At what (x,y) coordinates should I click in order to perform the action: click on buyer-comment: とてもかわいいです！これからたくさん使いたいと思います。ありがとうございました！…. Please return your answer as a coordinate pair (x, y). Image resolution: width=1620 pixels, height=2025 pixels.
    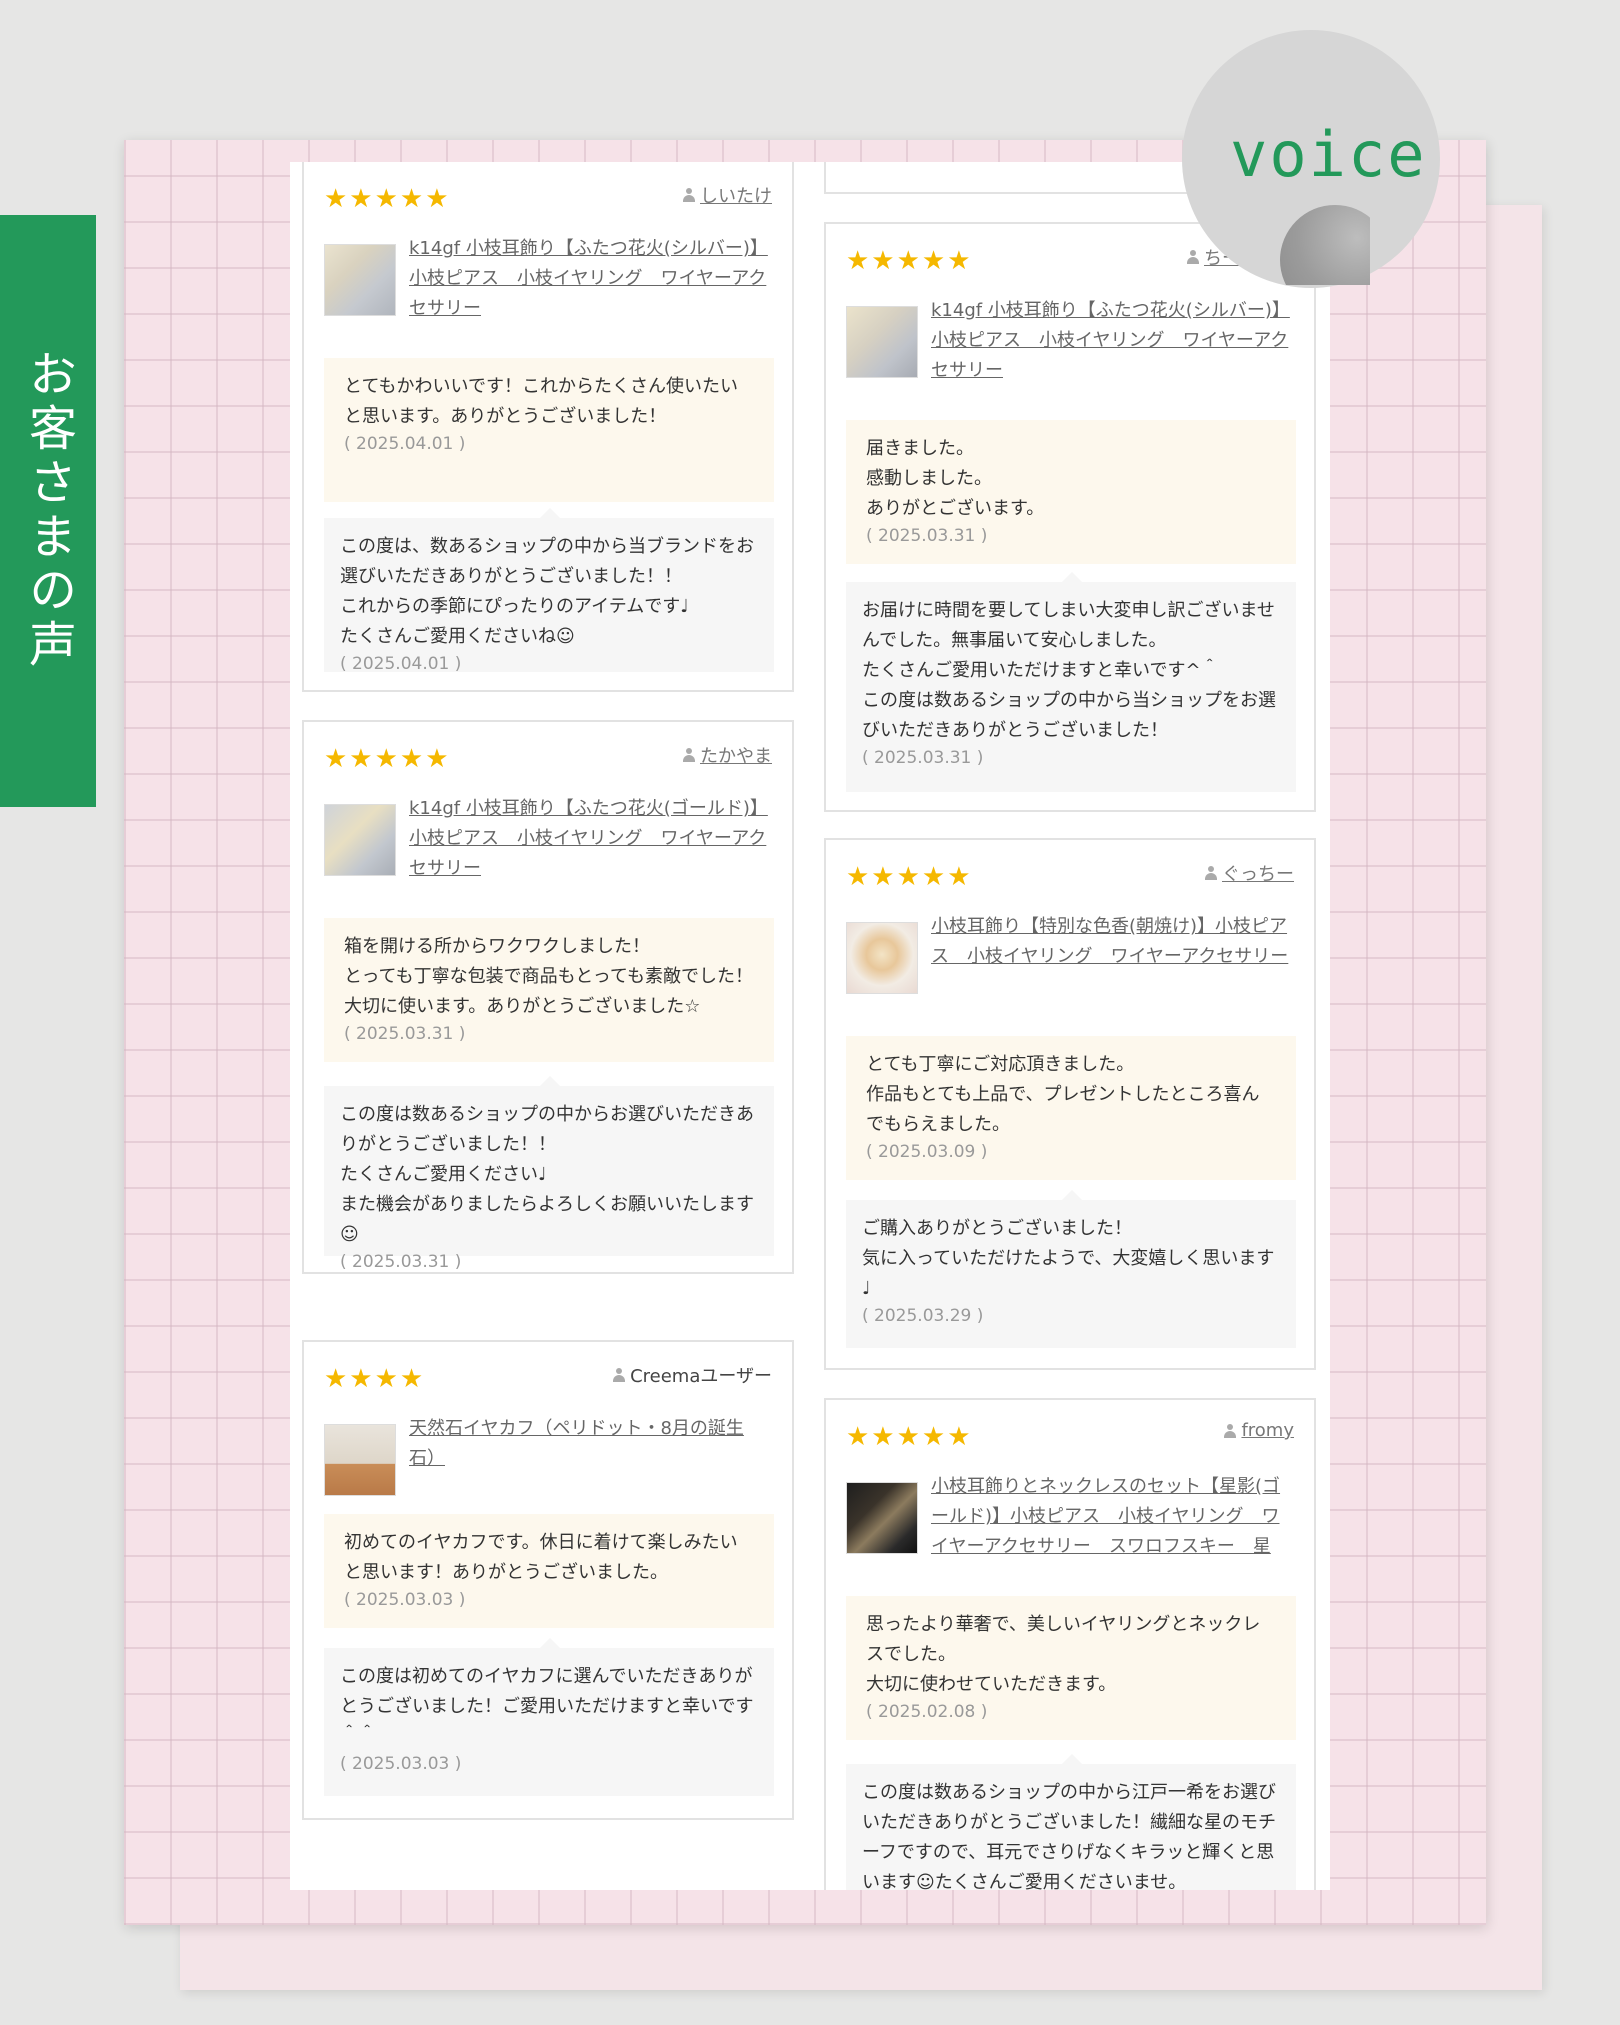
    Looking at the image, I should click on (549, 430).